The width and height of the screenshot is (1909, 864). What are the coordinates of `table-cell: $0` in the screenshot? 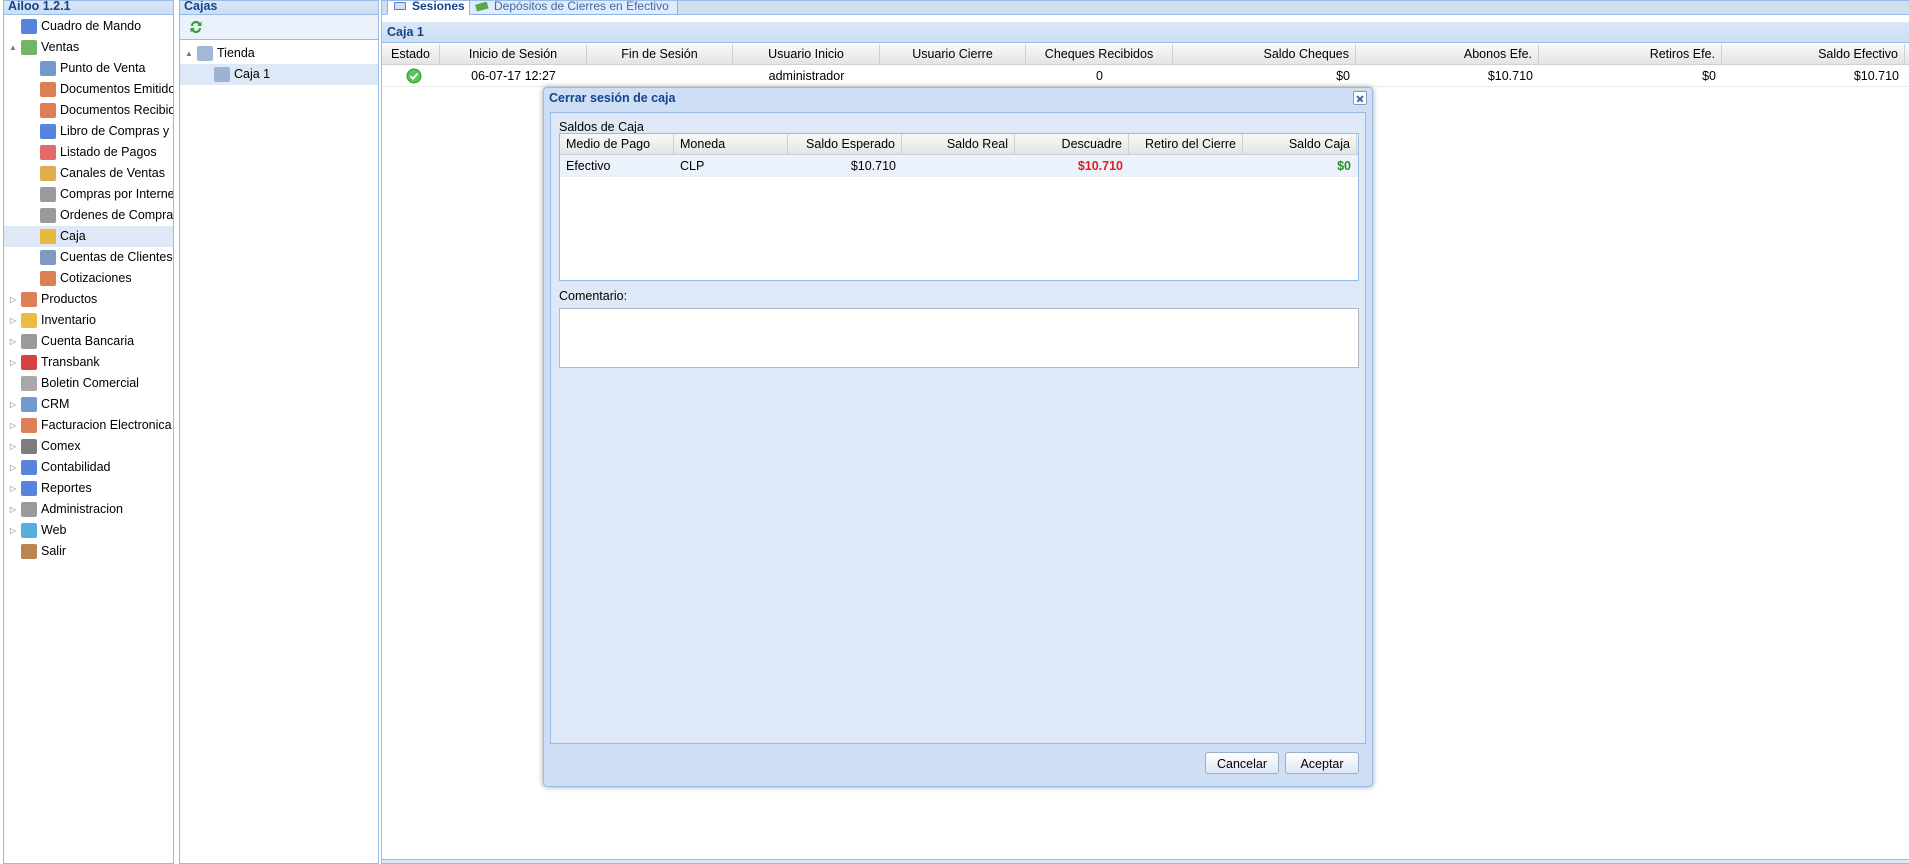 It's located at (1344, 166).